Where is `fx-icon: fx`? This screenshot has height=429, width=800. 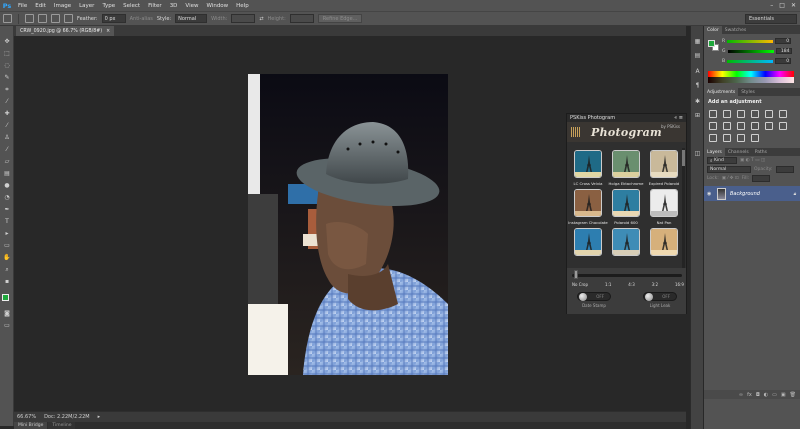 fx-icon: fx is located at coordinates (749, 395).